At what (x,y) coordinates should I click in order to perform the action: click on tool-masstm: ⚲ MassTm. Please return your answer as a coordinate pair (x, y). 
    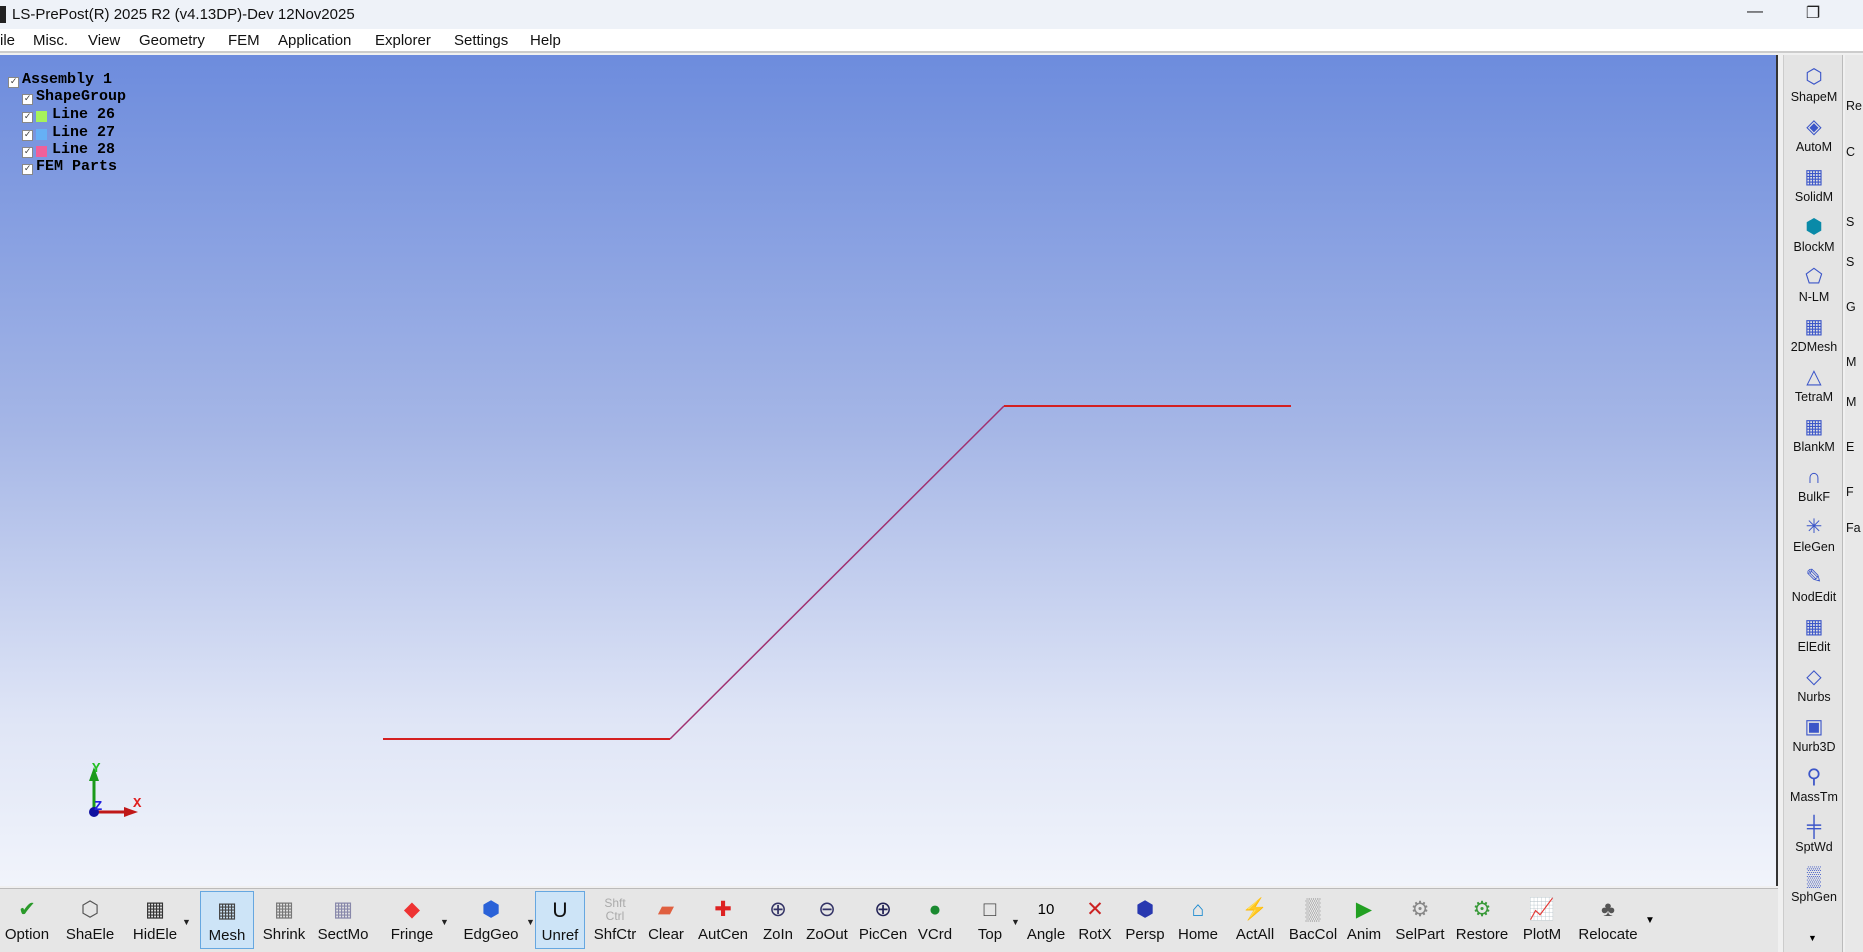
    Looking at the image, I should click on (1814, 786).